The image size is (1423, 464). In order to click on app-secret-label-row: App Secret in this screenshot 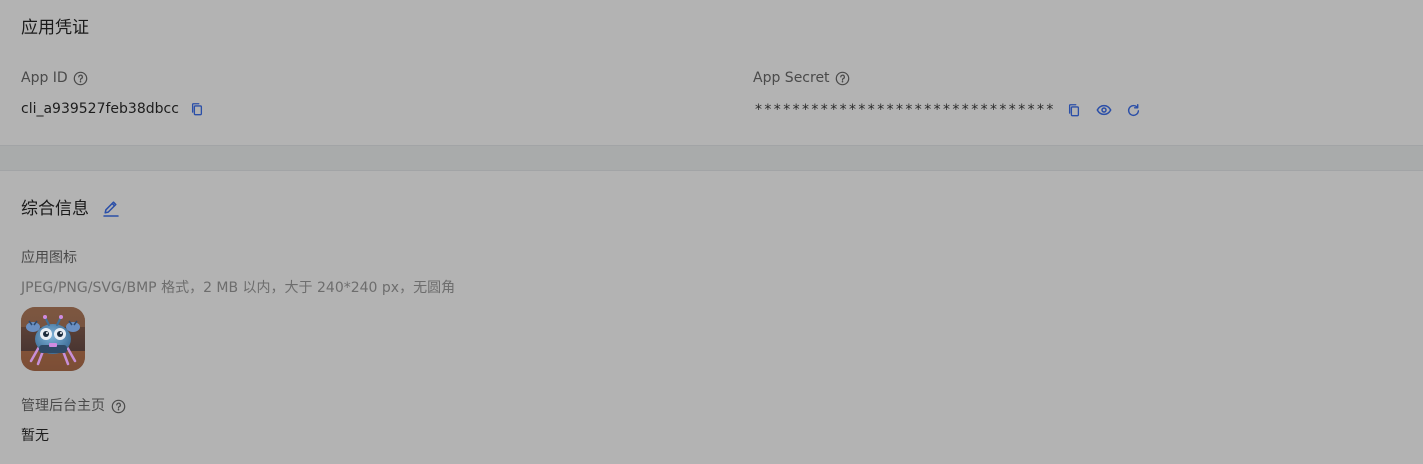, I will do `click(802, 78)`.